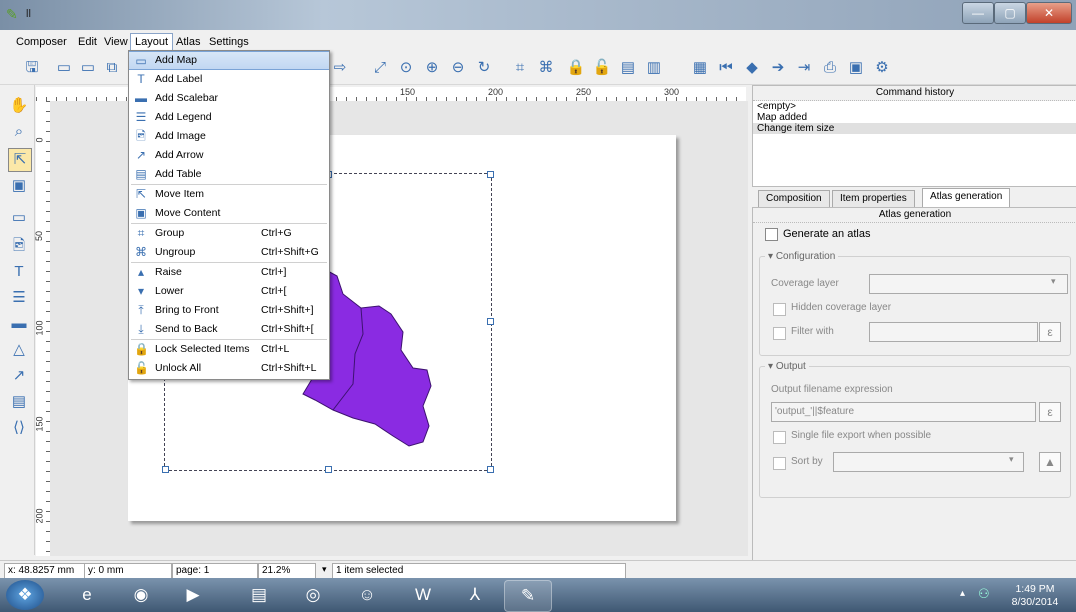  Describe the element at coordinates (984, 594) in the screenshot. I see `network-icon: ⚇` at that location.